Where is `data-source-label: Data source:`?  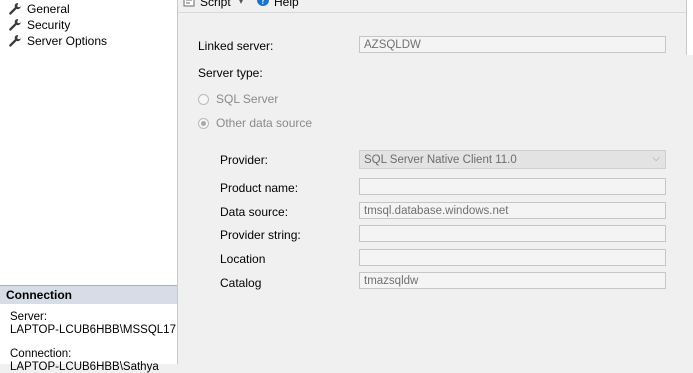 data-source-label: Data source: is located at coordinates (254, 212).